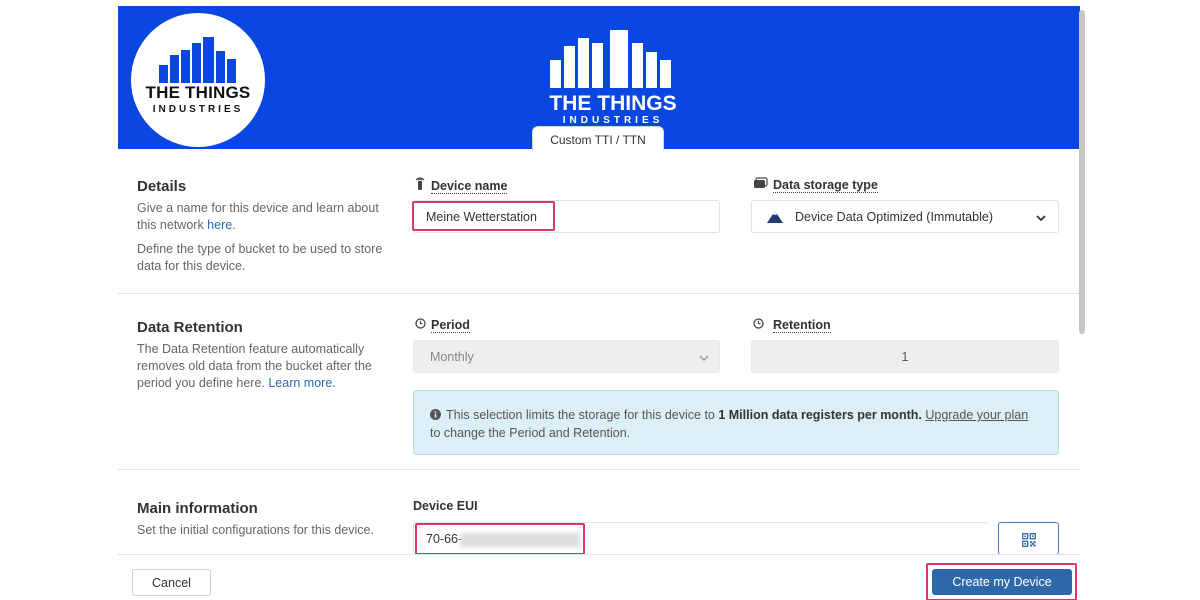 This screenshot has height=600, width=1200. I want to click on here-link: here, so click(219, 225).